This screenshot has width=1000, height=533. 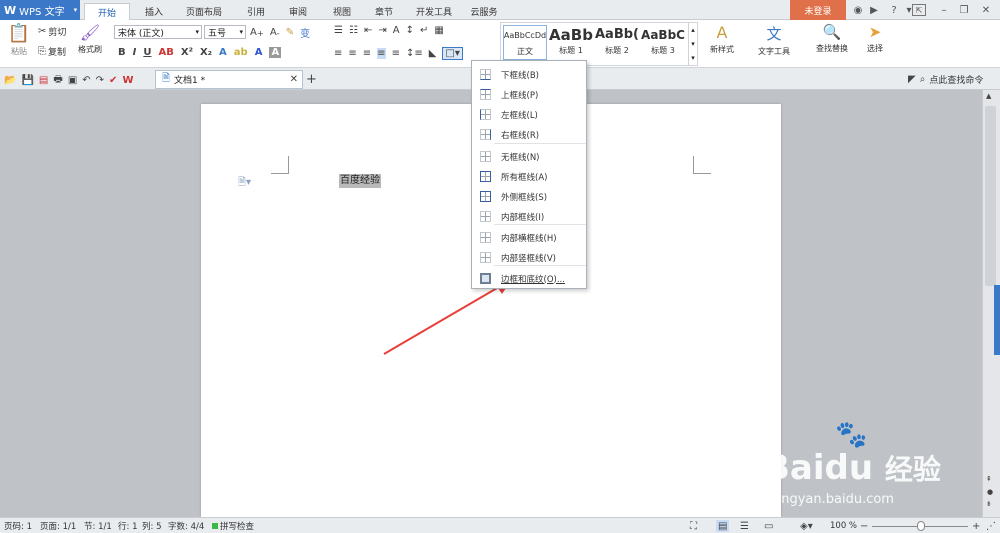 I want to click on menu-item-left-border: 左框线(L), so click(x=529, y=114).